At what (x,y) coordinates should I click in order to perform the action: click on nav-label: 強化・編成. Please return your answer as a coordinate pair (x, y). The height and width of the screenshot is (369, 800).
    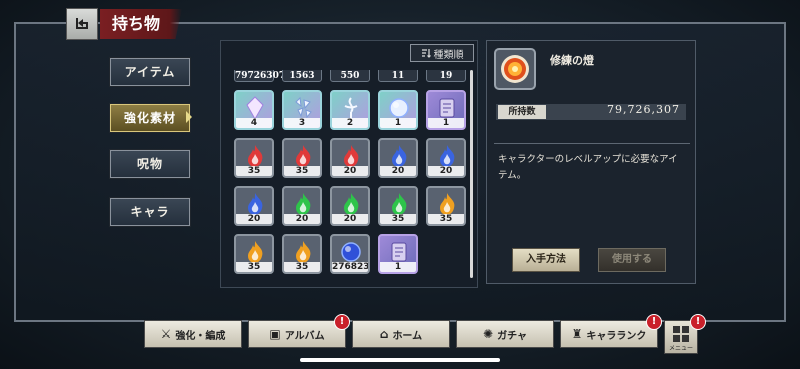
    Looking at the image, I should click on (200, 336).